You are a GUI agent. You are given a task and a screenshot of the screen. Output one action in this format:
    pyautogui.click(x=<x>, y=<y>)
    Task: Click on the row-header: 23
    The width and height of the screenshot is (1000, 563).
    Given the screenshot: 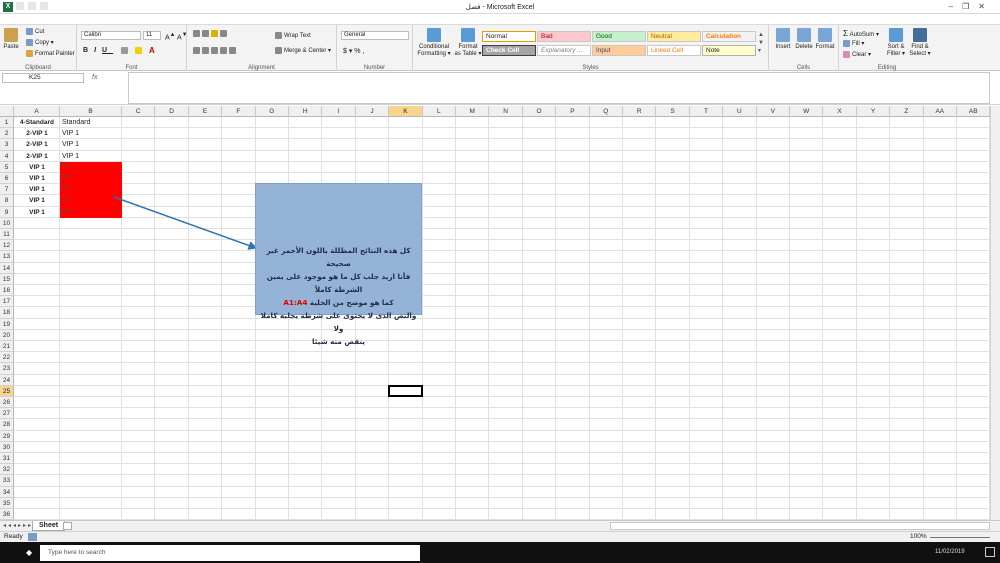 What is the action you would take?
    pyautogui.click(x=7, y=369)
    